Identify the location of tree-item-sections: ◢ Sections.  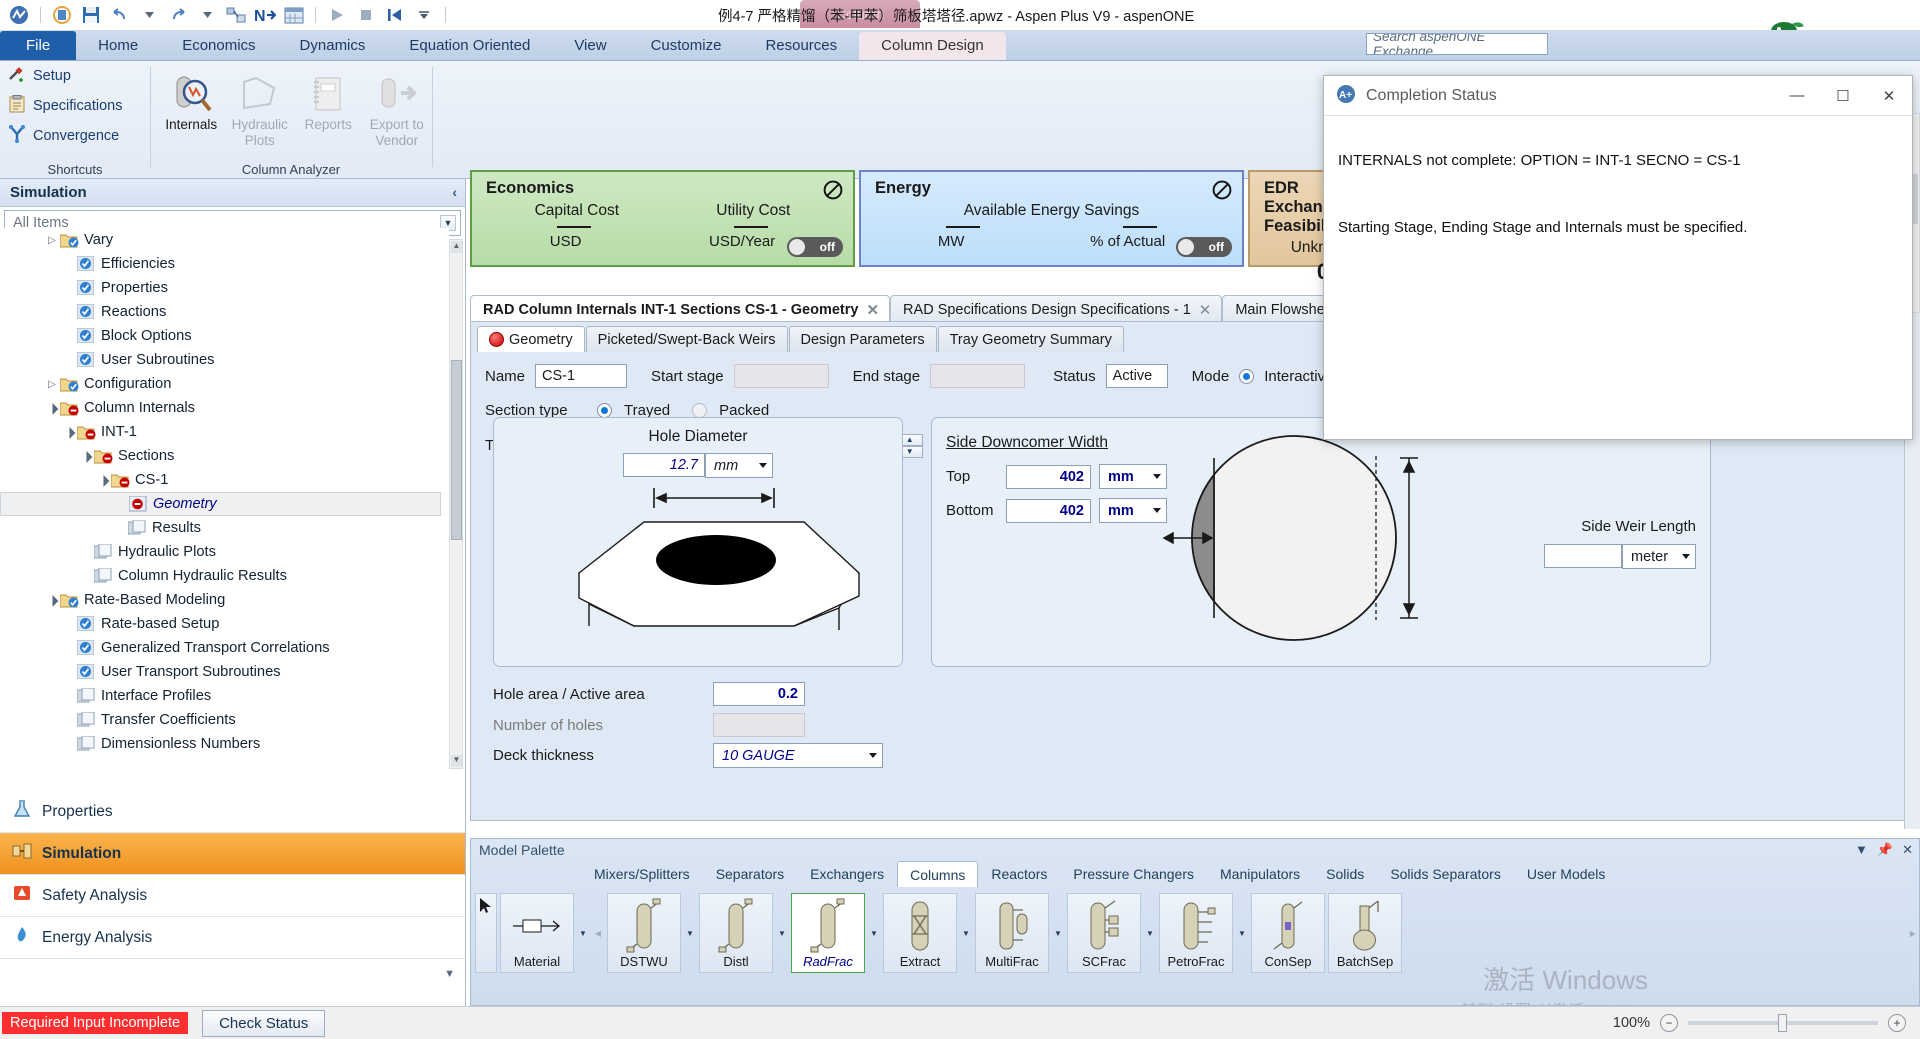
(224, 456).